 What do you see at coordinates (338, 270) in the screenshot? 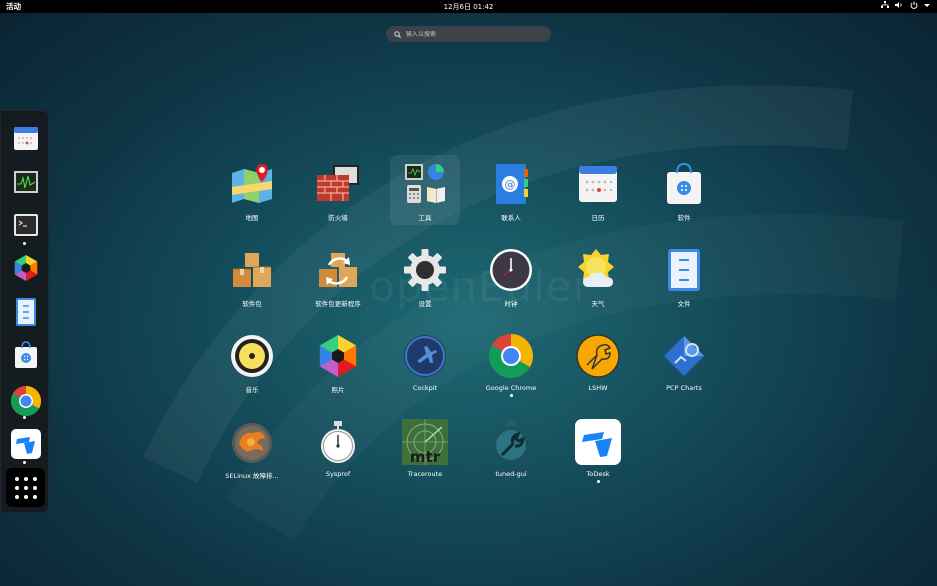
I see `package-updater-icon` at bounding box center [338, 270].